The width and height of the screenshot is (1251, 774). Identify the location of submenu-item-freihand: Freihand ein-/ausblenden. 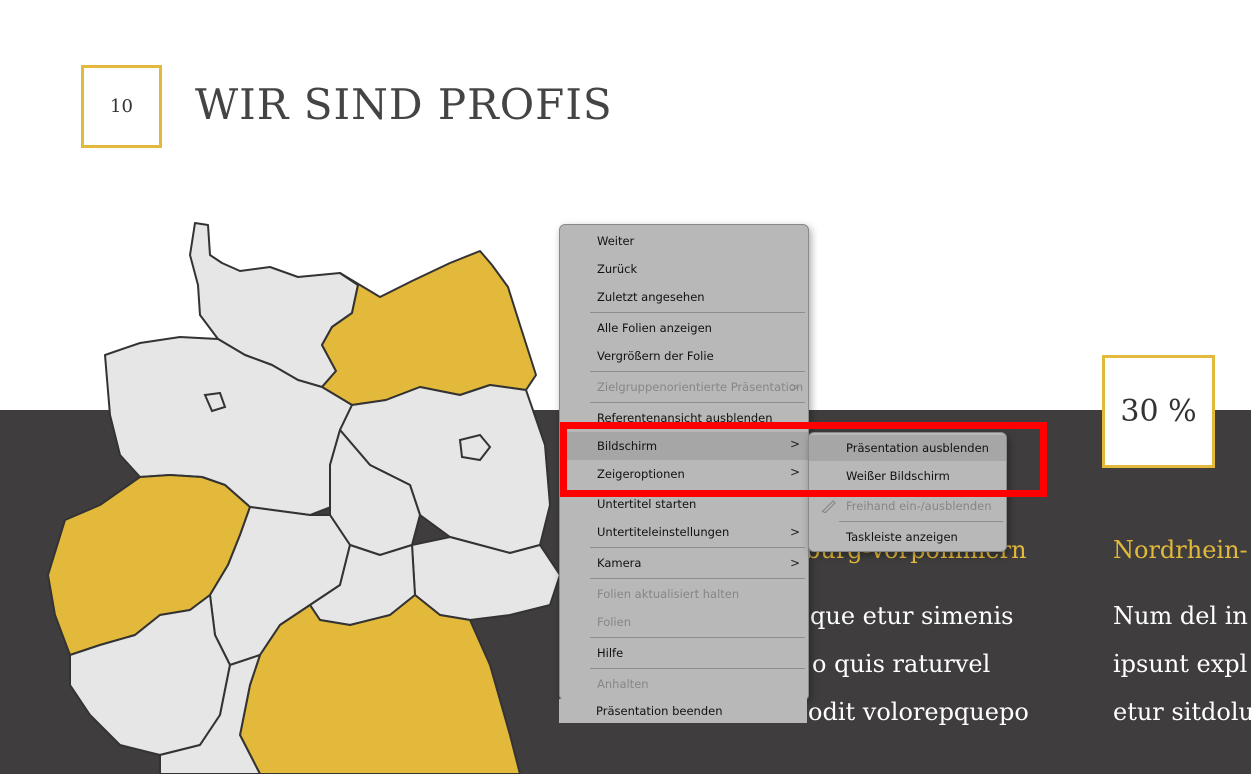
(907, 506).